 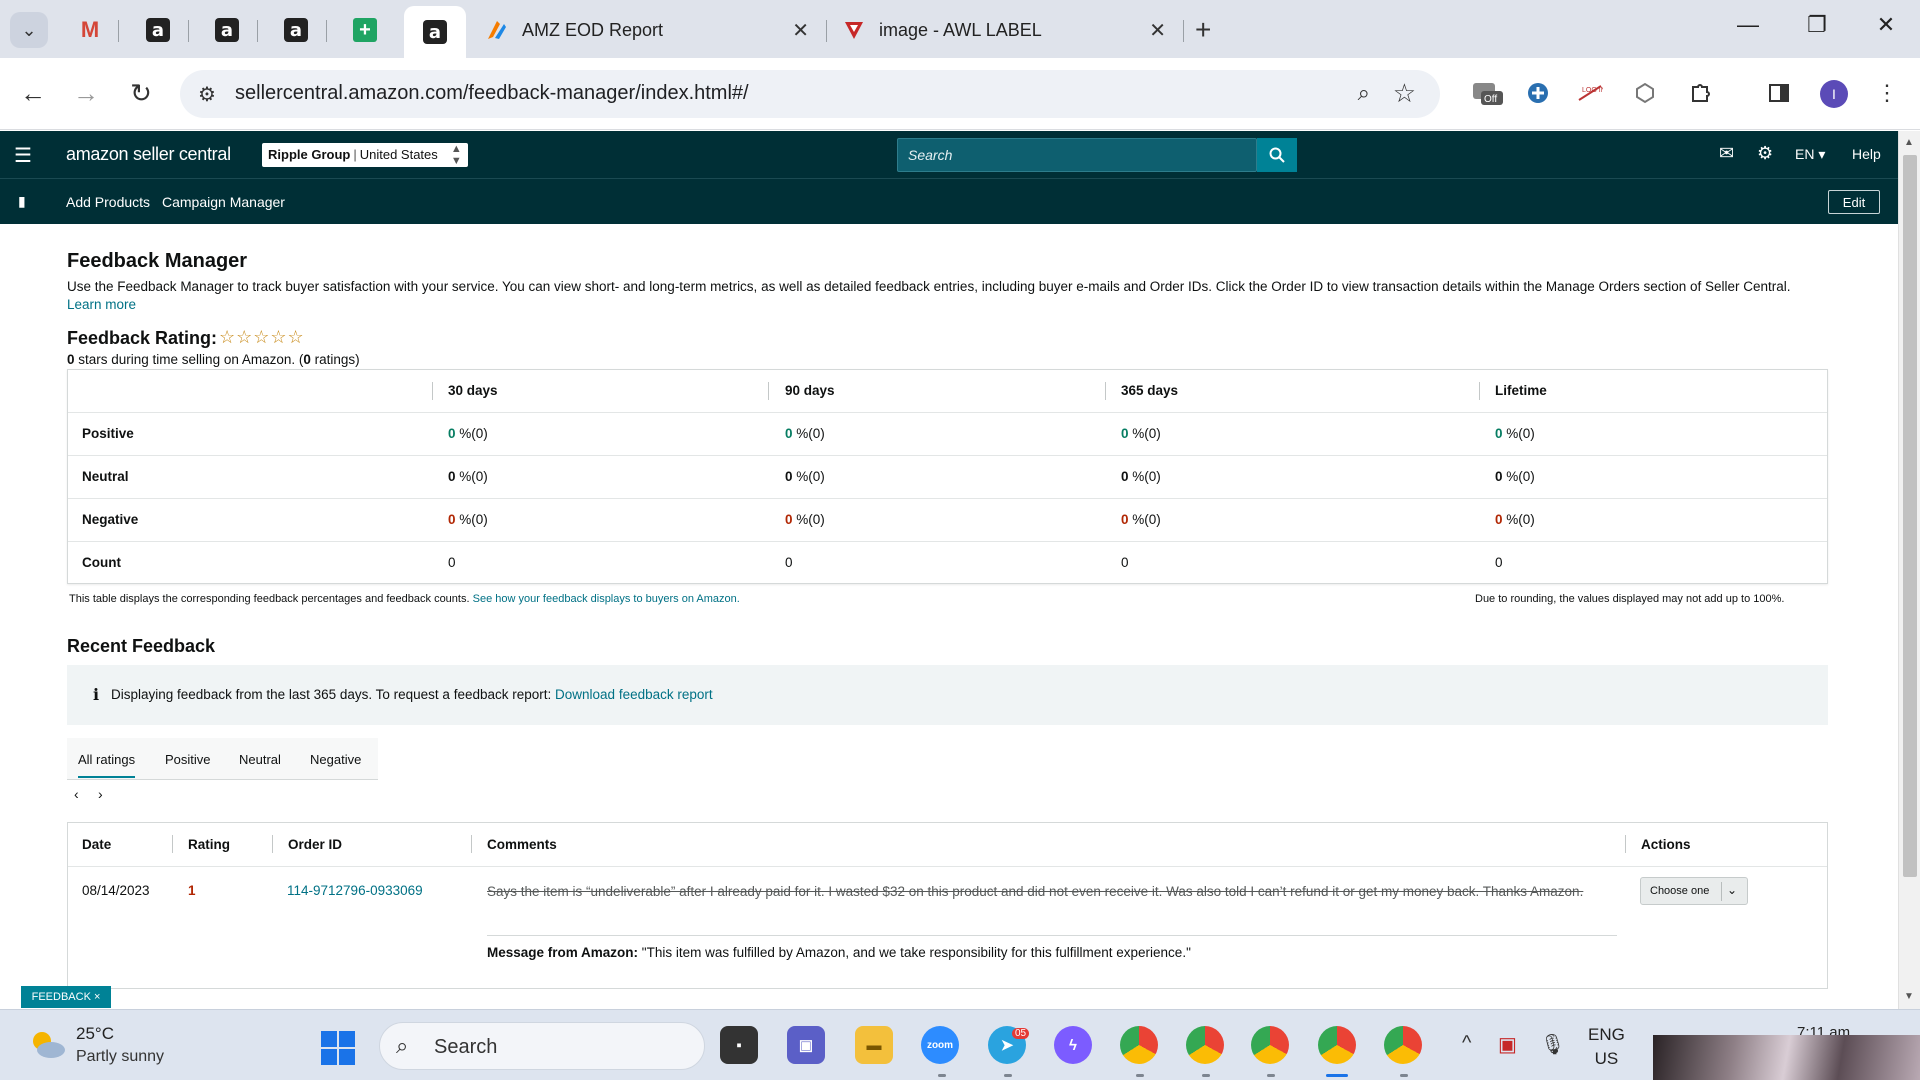 I want to click on weather-temperature: 25°C, so click(x=95, y=1034).